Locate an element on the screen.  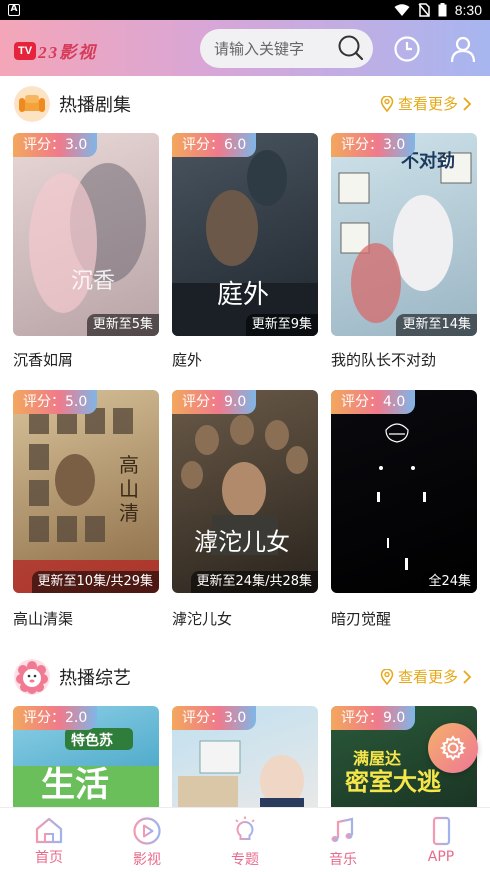
bulb-icon is located at coordinates (245, 830).